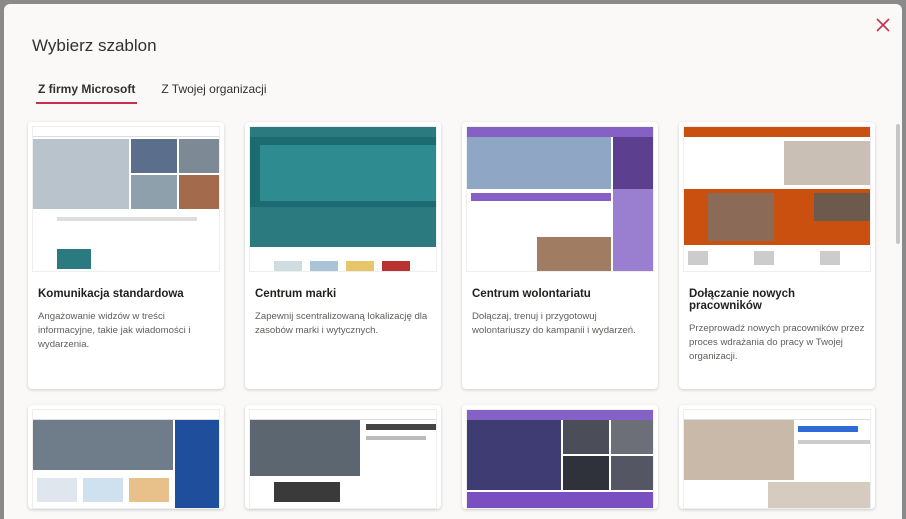 Image resolution: width=906 pixels, height=519 pixels. I want to click on scrollbar, so click(898, 184).